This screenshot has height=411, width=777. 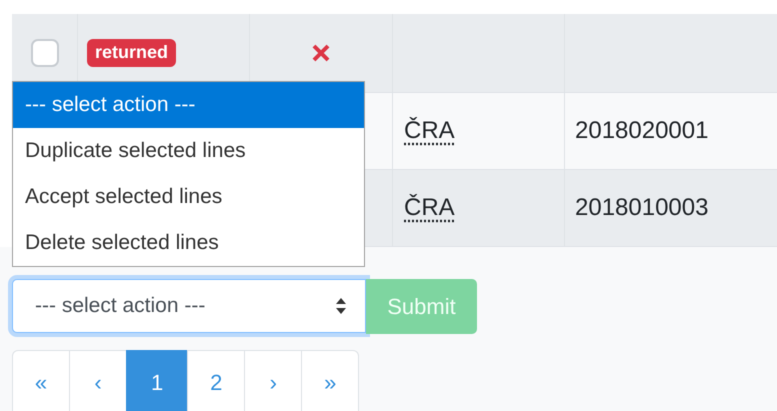 What do you see at coordinates (216, 380) in the screenshot?
I see `page-link: 2` at bounding box center [216, 380].